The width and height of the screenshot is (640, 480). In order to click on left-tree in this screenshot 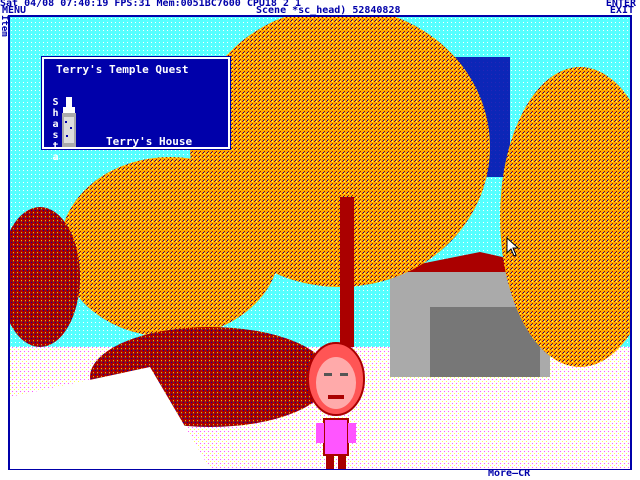, I will do `click(170, 247)`.